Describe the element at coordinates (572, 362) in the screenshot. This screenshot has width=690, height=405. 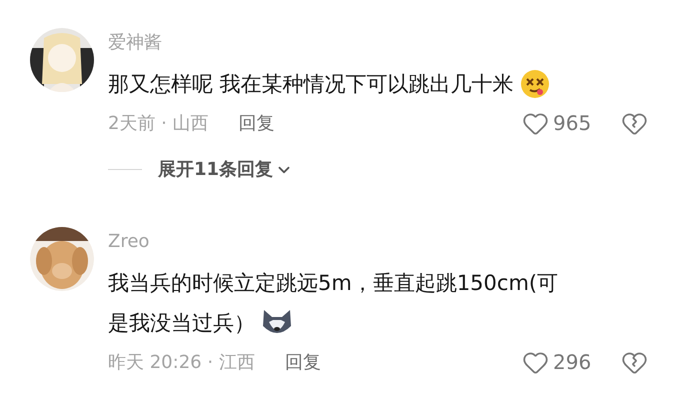
I see `like-count: 296` at that location.